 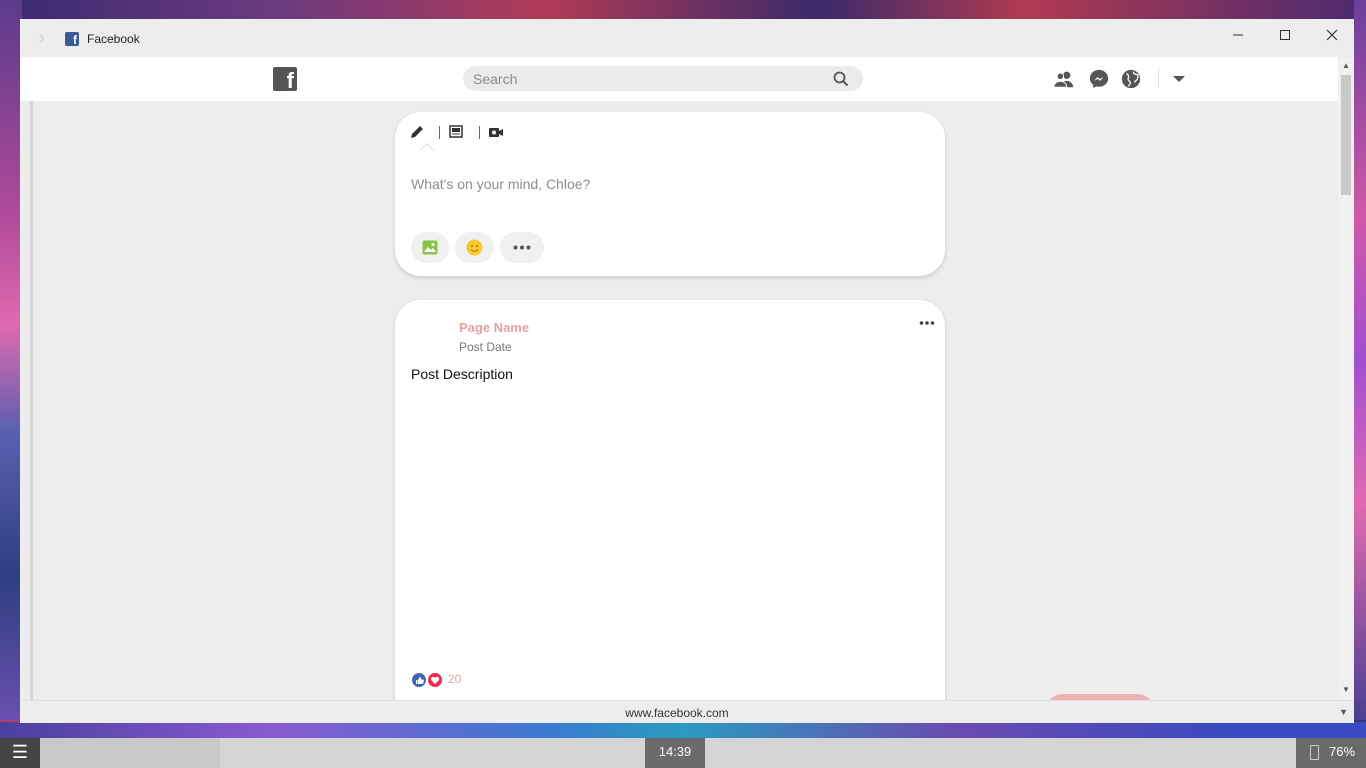 I want to click on scroll-up-arrow-icon: ▲, so click(x=1346, y=65).